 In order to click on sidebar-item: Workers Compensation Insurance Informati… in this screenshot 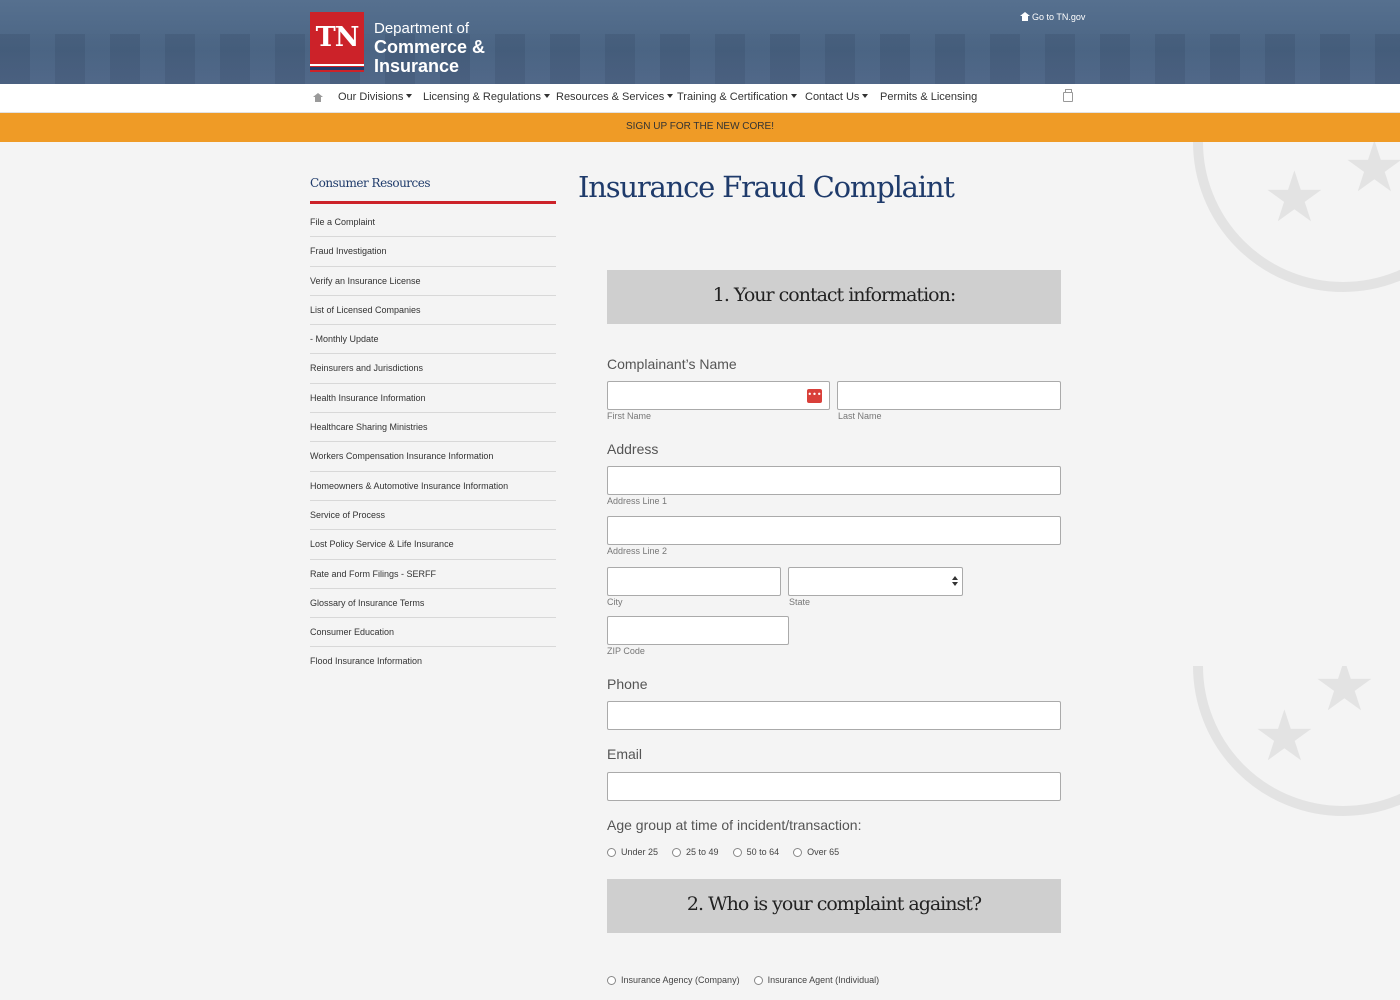, I will do `click(433, 457)`.